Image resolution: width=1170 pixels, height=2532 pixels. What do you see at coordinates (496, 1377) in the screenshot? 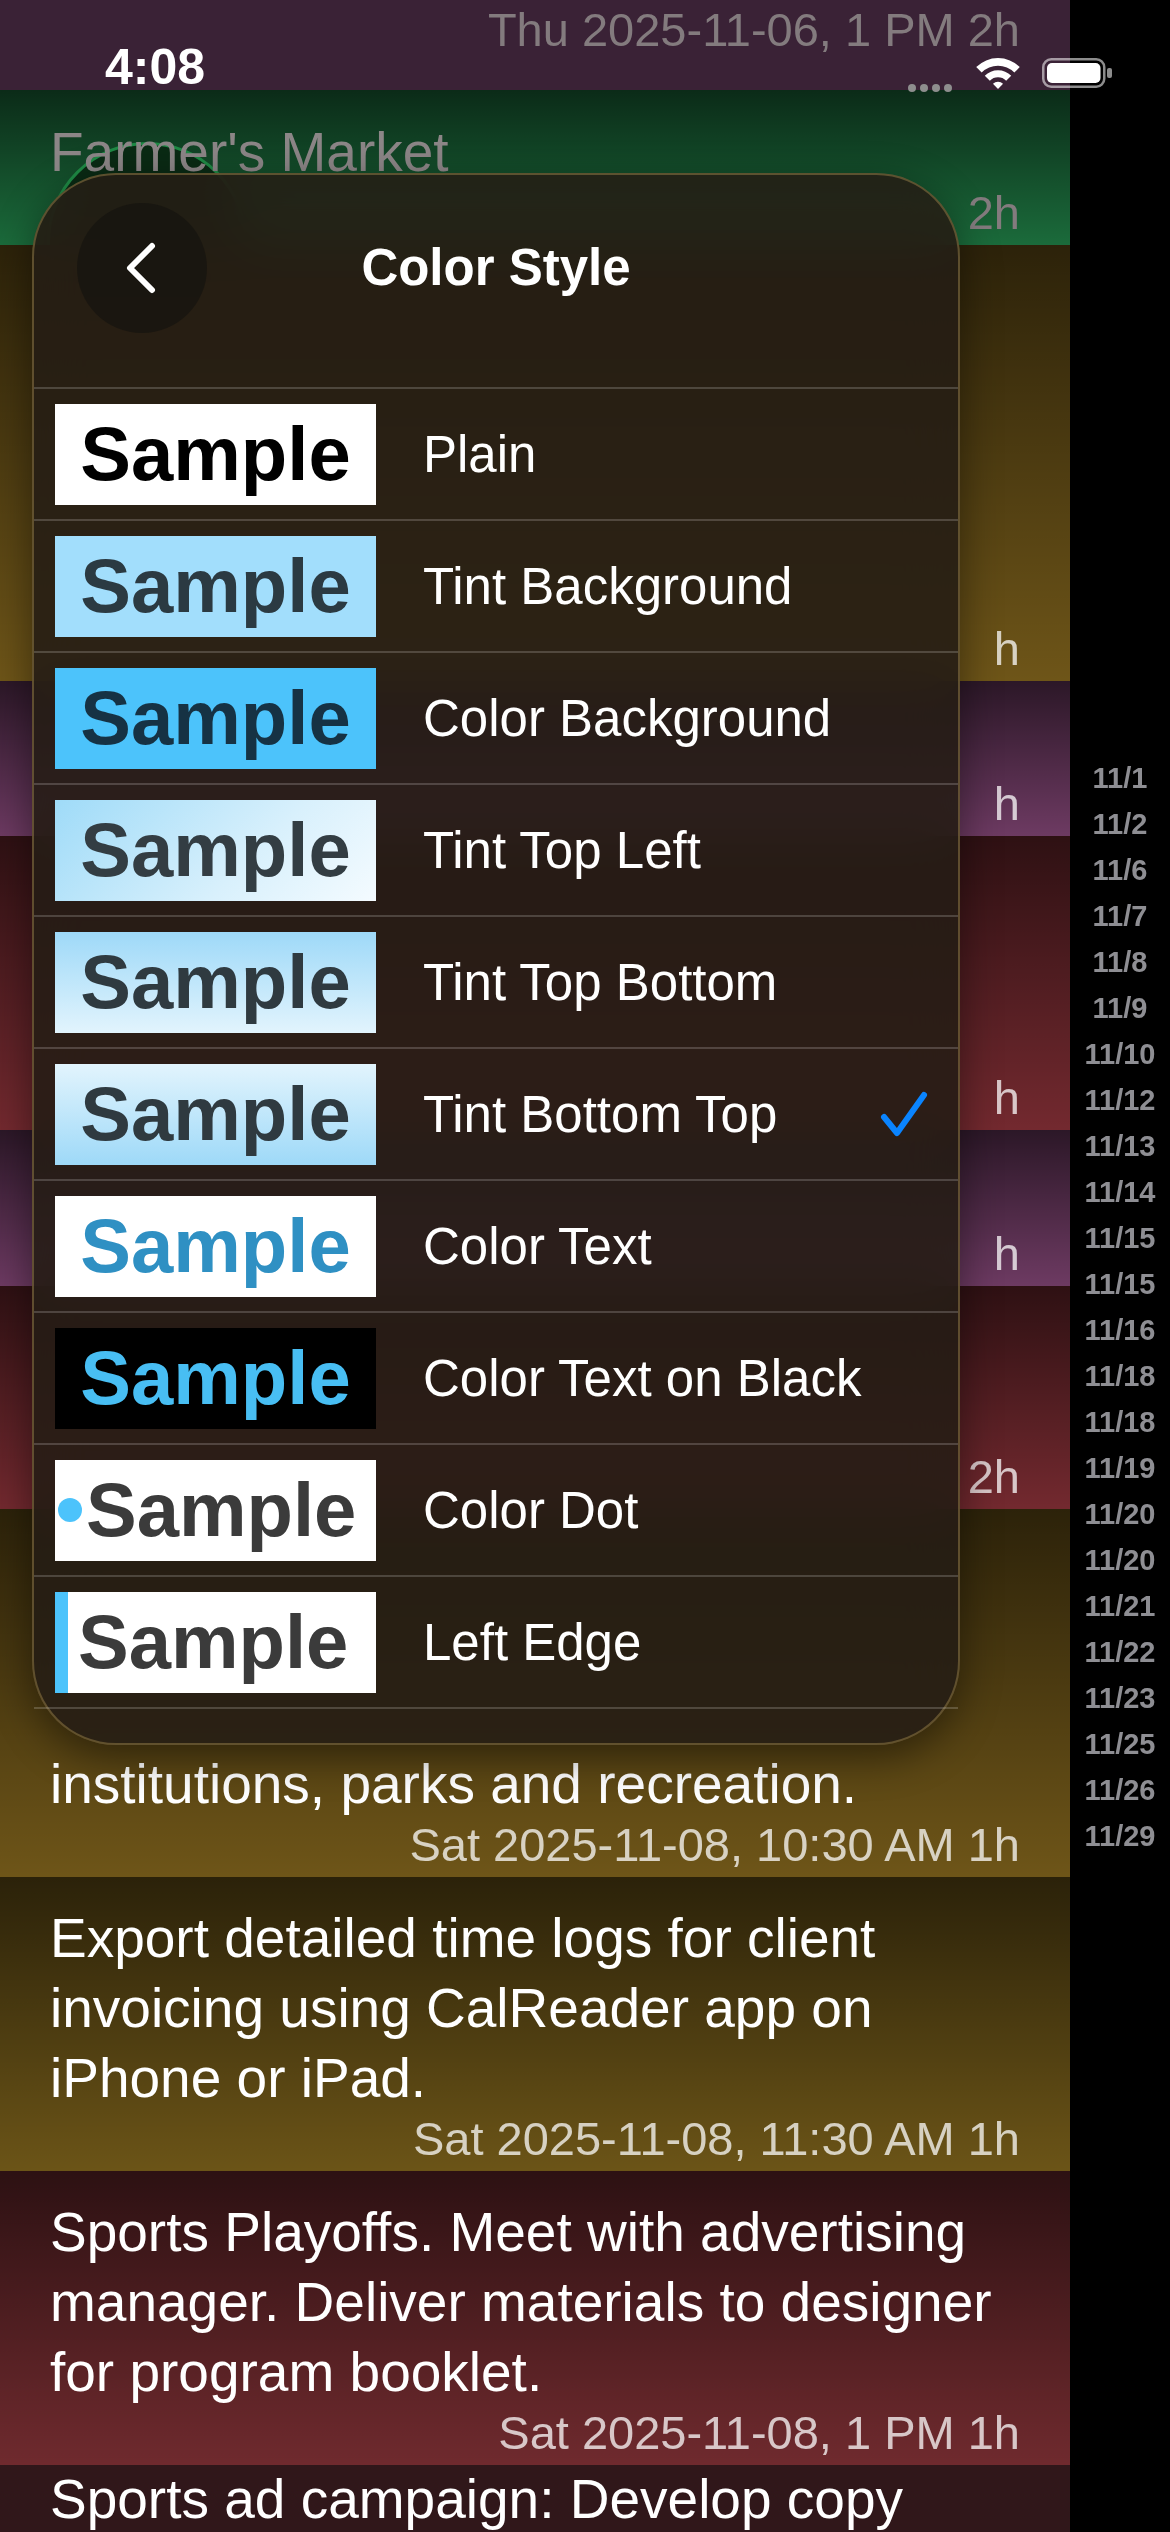
I see `style-option: Sample Color Text on Black` at bounding box center [496, 1377].